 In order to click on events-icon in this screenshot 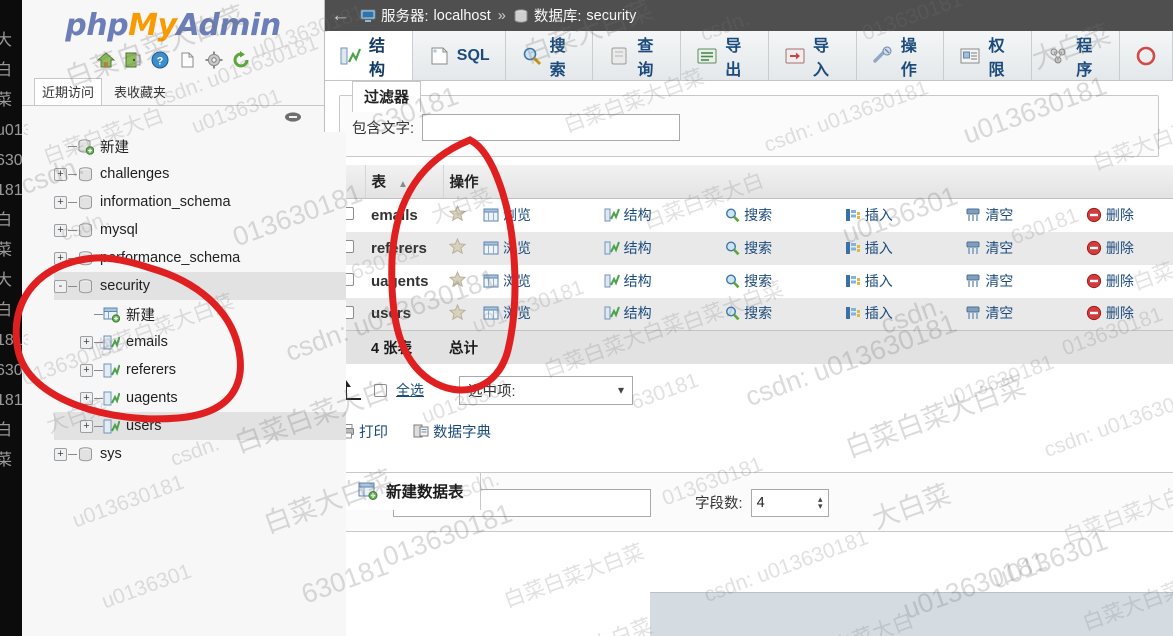, I will do `click(1146, 56)`.